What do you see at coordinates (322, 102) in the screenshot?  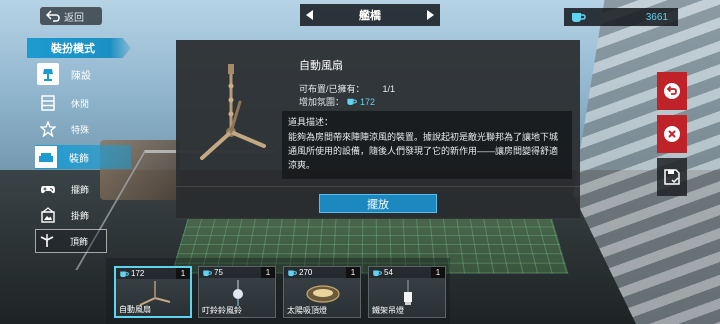 I see `comfort-label: 增加氛圍：` at bounding box center [322, 102].